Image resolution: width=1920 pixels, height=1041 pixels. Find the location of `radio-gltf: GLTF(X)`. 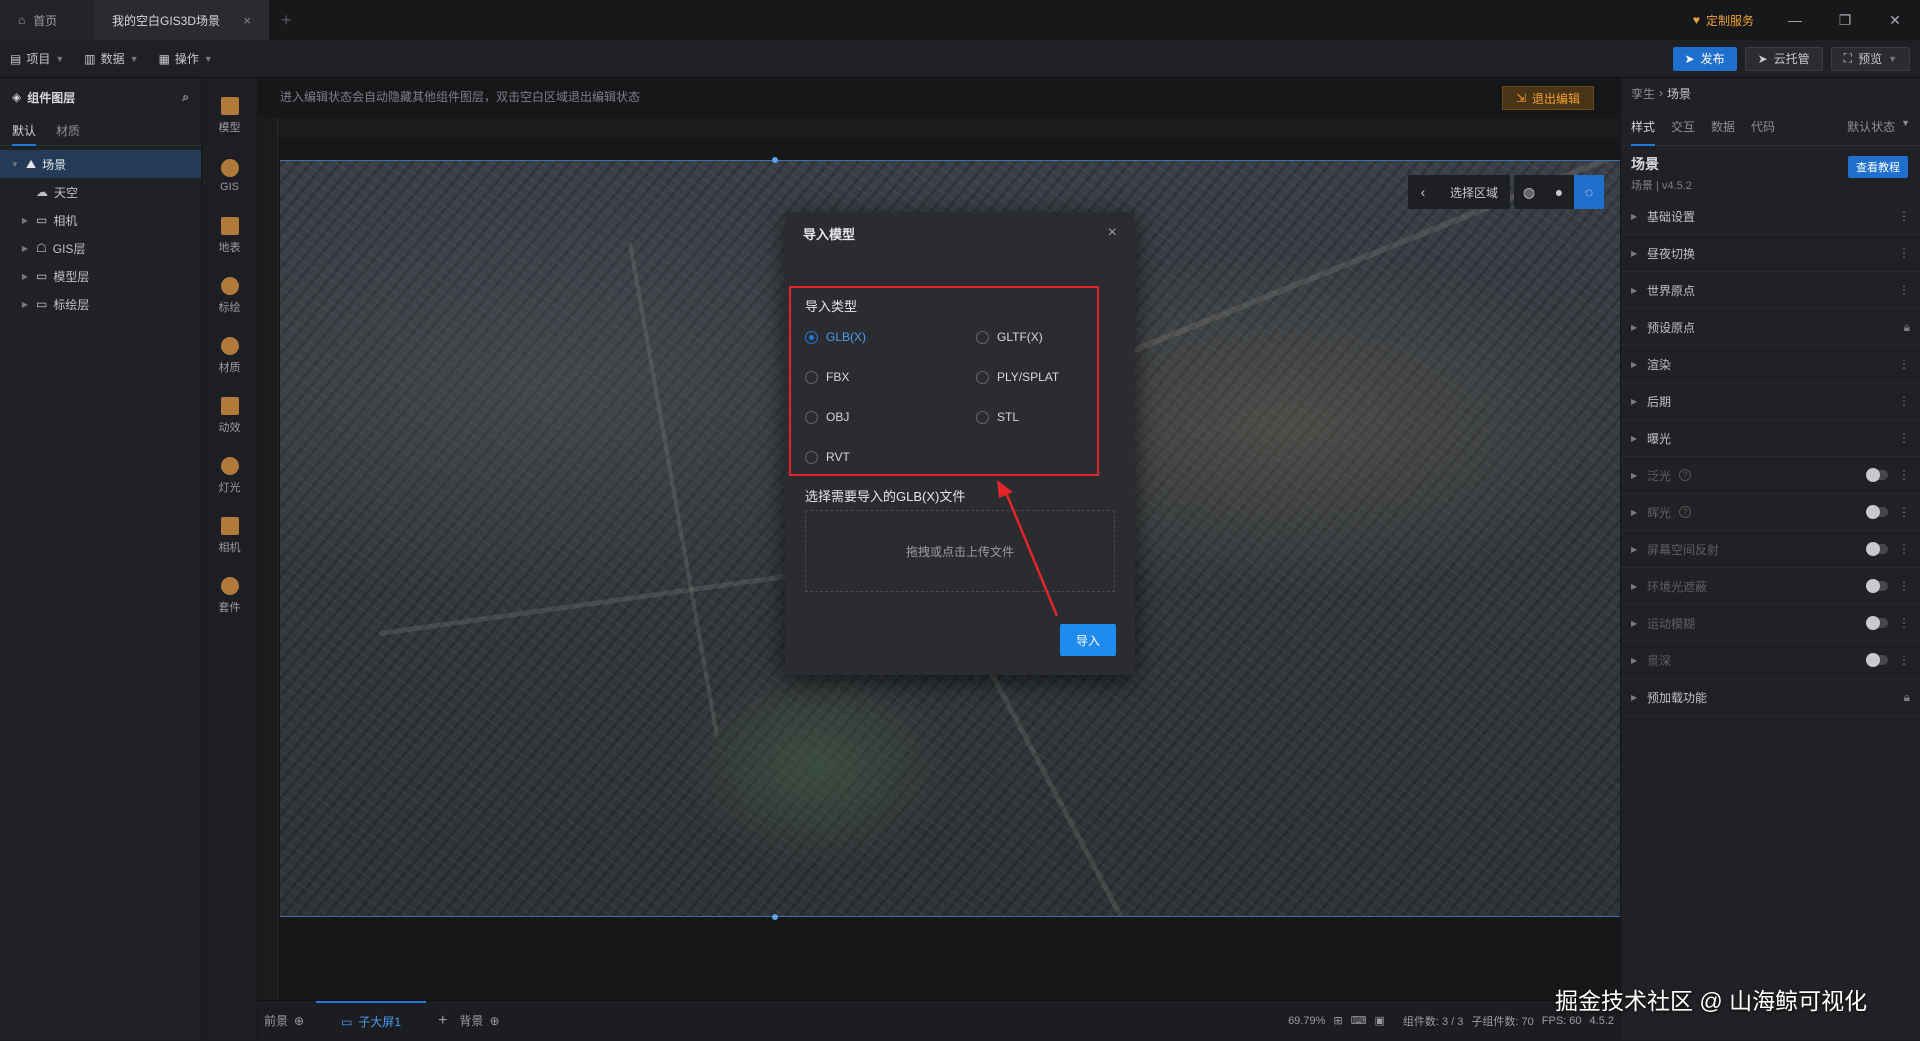

radio-gltf: GLTF(X) is located at coordinates (1009, 337).